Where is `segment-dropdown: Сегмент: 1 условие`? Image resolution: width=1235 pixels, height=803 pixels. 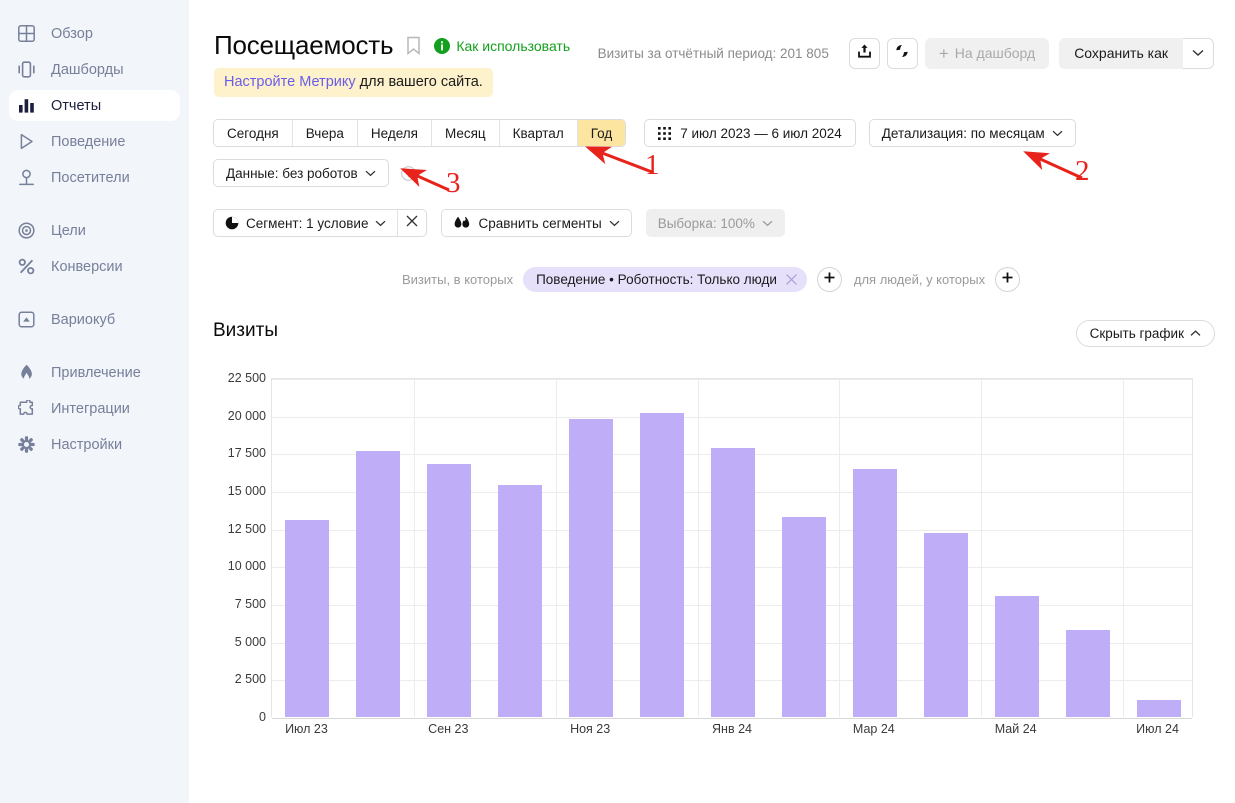
segment-dropdown: Сегмент: 1 условие is located at coordinates (305, 223).